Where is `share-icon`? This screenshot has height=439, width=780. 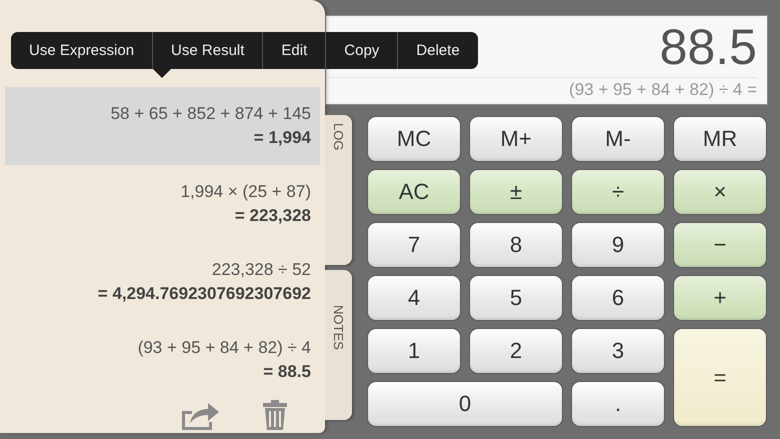
share-icon is located at coordinates (200, 416).